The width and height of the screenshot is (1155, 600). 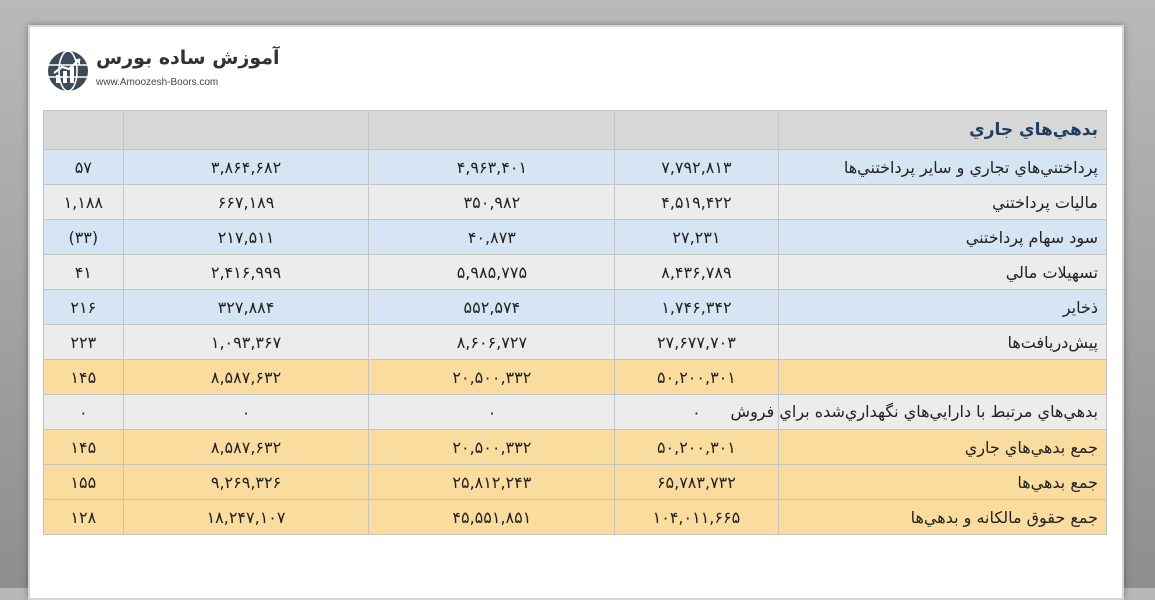 I want to click on table-header-row: بدهي‌هاي جاري, so click(x=575, y=130).